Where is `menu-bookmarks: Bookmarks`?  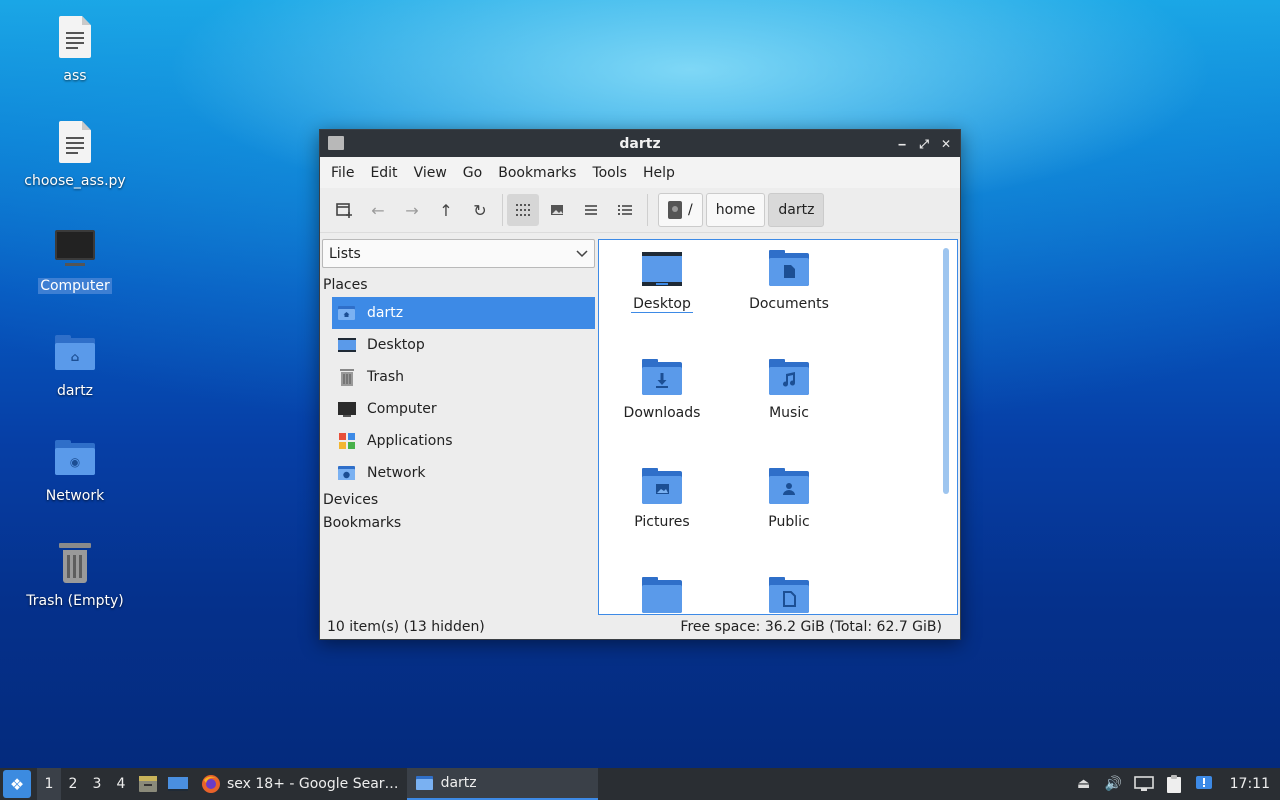
menu-bookmarks: Bookmarks is located at coordinates (537, 173).